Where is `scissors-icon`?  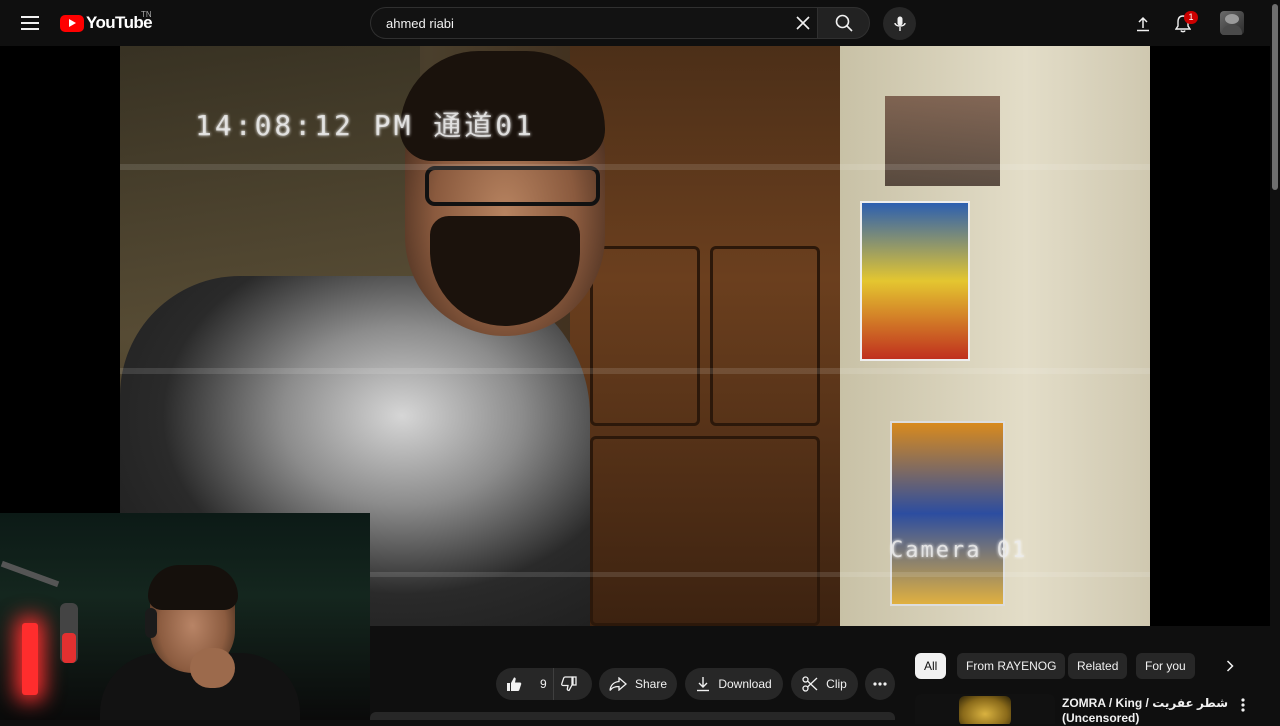 scissors-icon is located at coordinates (810, 684).